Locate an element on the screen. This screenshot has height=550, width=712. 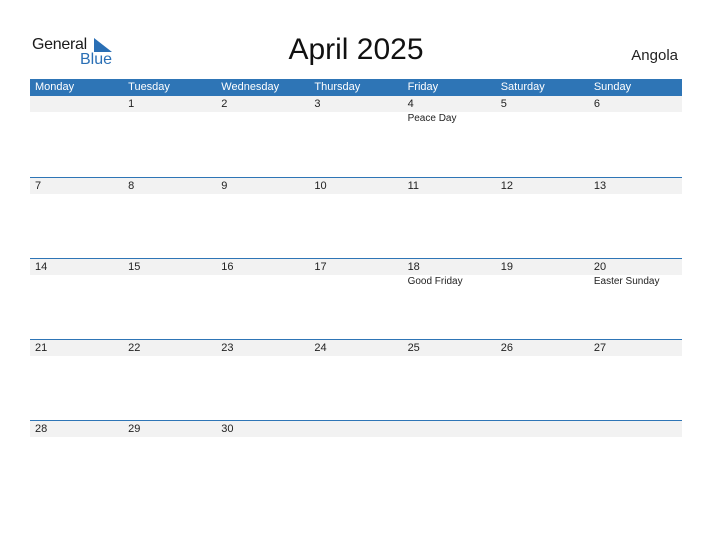
day-number-row: 28 29 30 is located at coordinates (356, 429).